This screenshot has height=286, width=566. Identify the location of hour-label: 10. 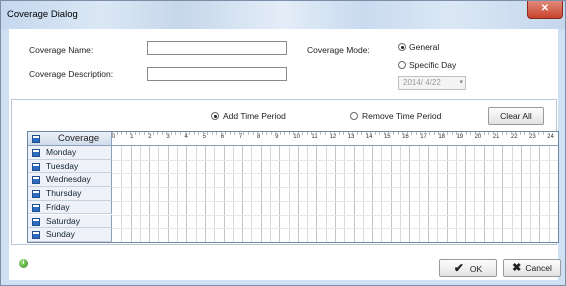
(296, 137).